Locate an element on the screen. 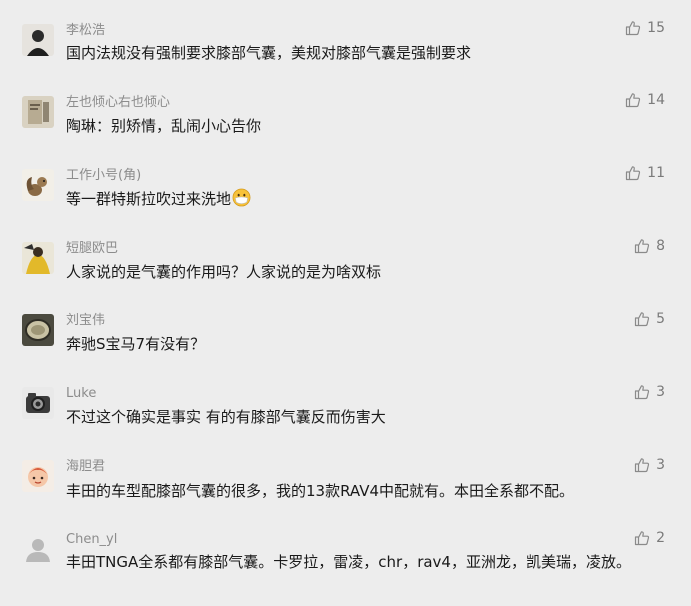 The image size is (691, 606). like-button: 11 is located at coordinates (645, 173).